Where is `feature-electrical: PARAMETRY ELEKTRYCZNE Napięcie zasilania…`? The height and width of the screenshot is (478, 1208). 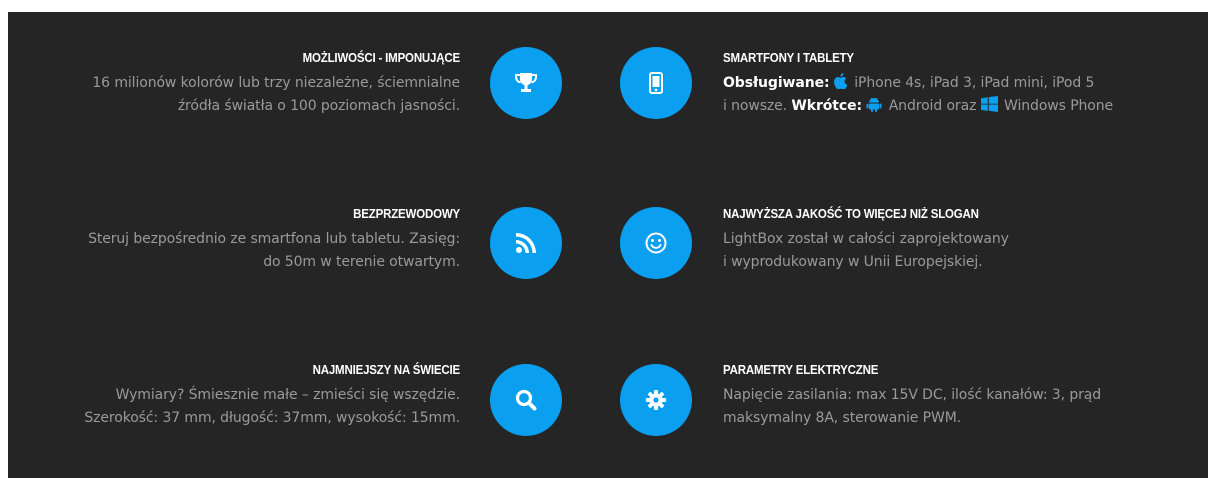 feature-electrical: PARAMETRY ELEKTRYCZNE Napięcie zasilania… is located at coordinates (958, 396).